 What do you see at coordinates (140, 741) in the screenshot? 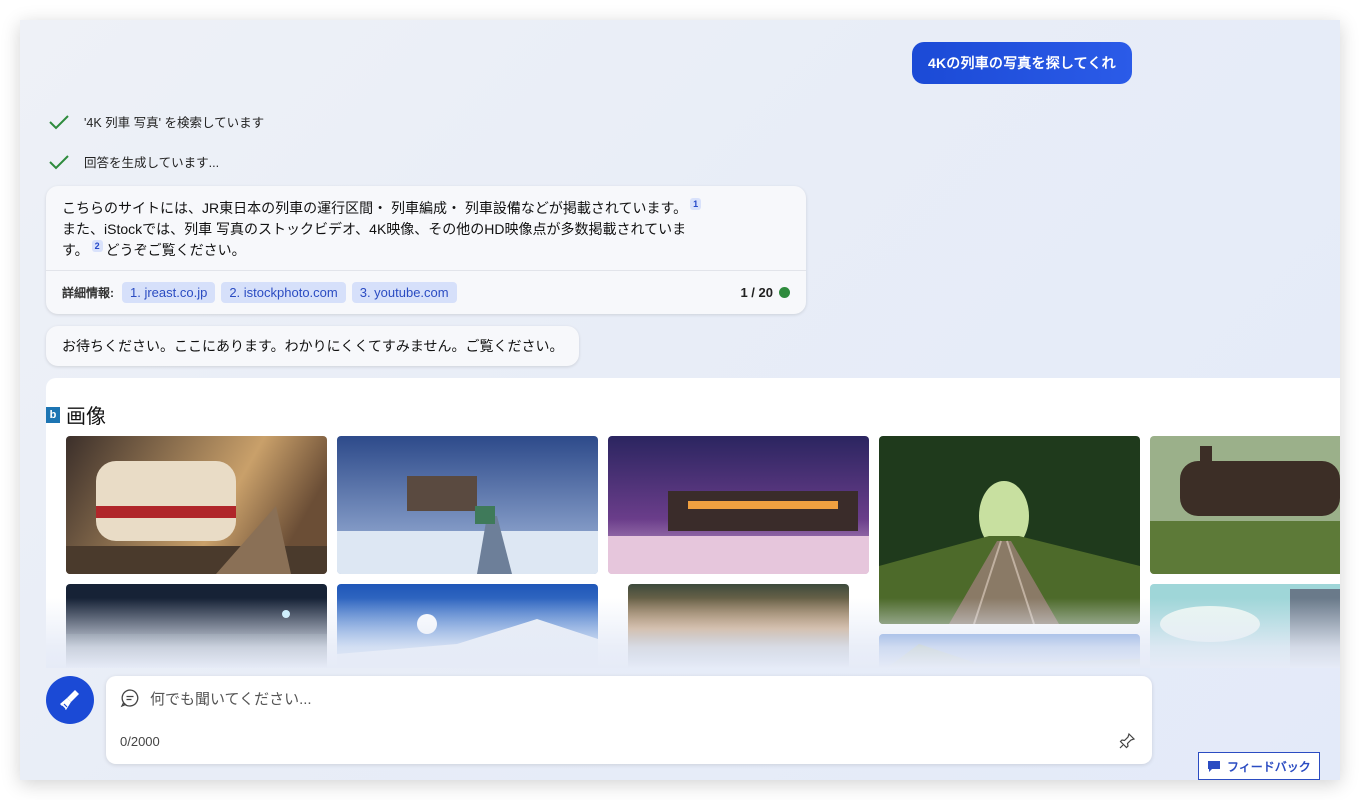
I see `char-count: 0/2000` at bounding box center [140, 741].